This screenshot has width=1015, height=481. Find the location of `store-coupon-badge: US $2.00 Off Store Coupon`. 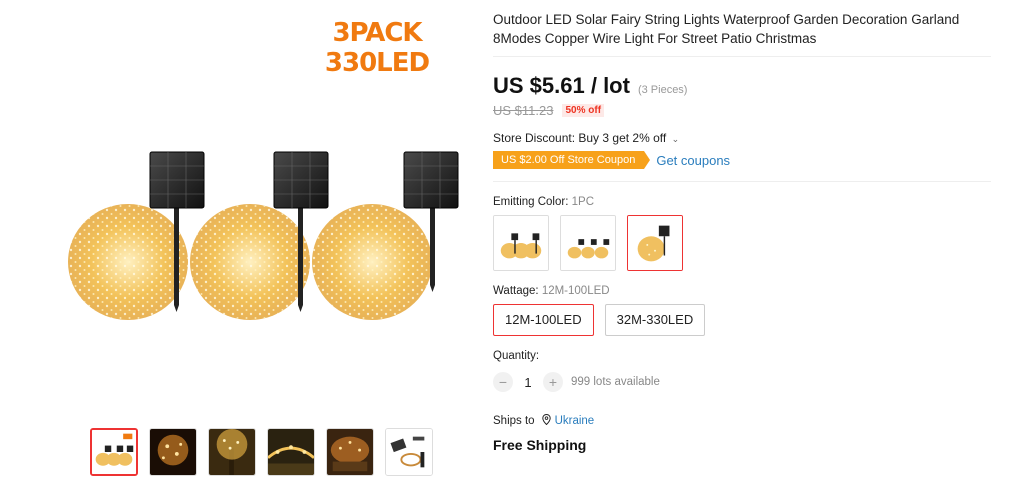

store-coupon-badge: US $2.00 Off Store Coupon is located at coordinates (572, 160).